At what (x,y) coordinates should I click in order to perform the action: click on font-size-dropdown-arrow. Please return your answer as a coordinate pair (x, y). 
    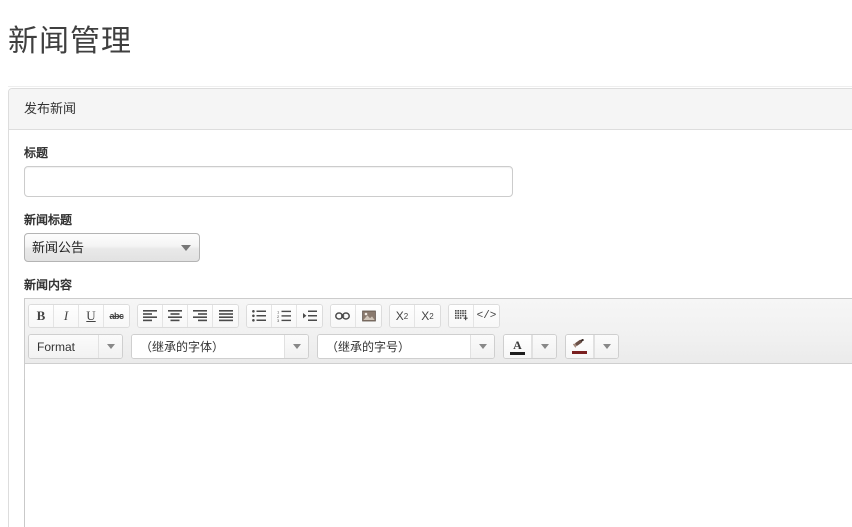
    Looking at the image, I should click on (482, 347).